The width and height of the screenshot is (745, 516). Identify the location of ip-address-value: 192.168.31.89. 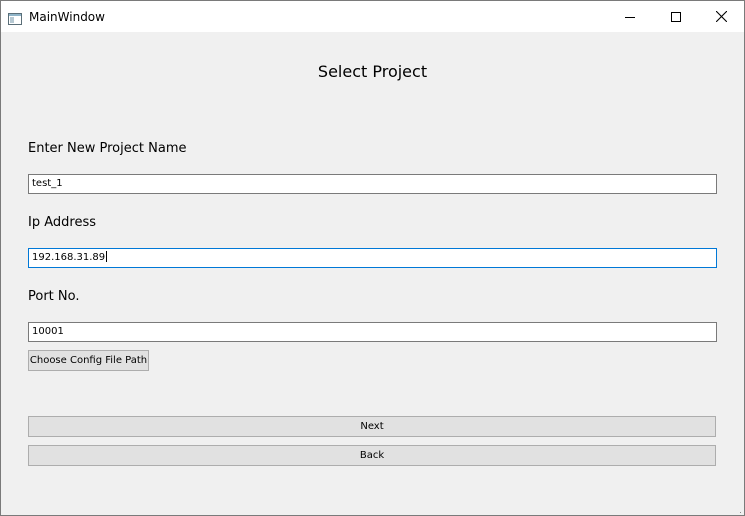
(69, 257).